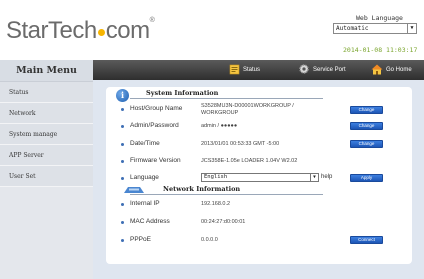  What do you see at coordinates (46, 155) in the screenshot?
I see `sidebar-item-app-server: APP Server` at bounding box center [46, 155].